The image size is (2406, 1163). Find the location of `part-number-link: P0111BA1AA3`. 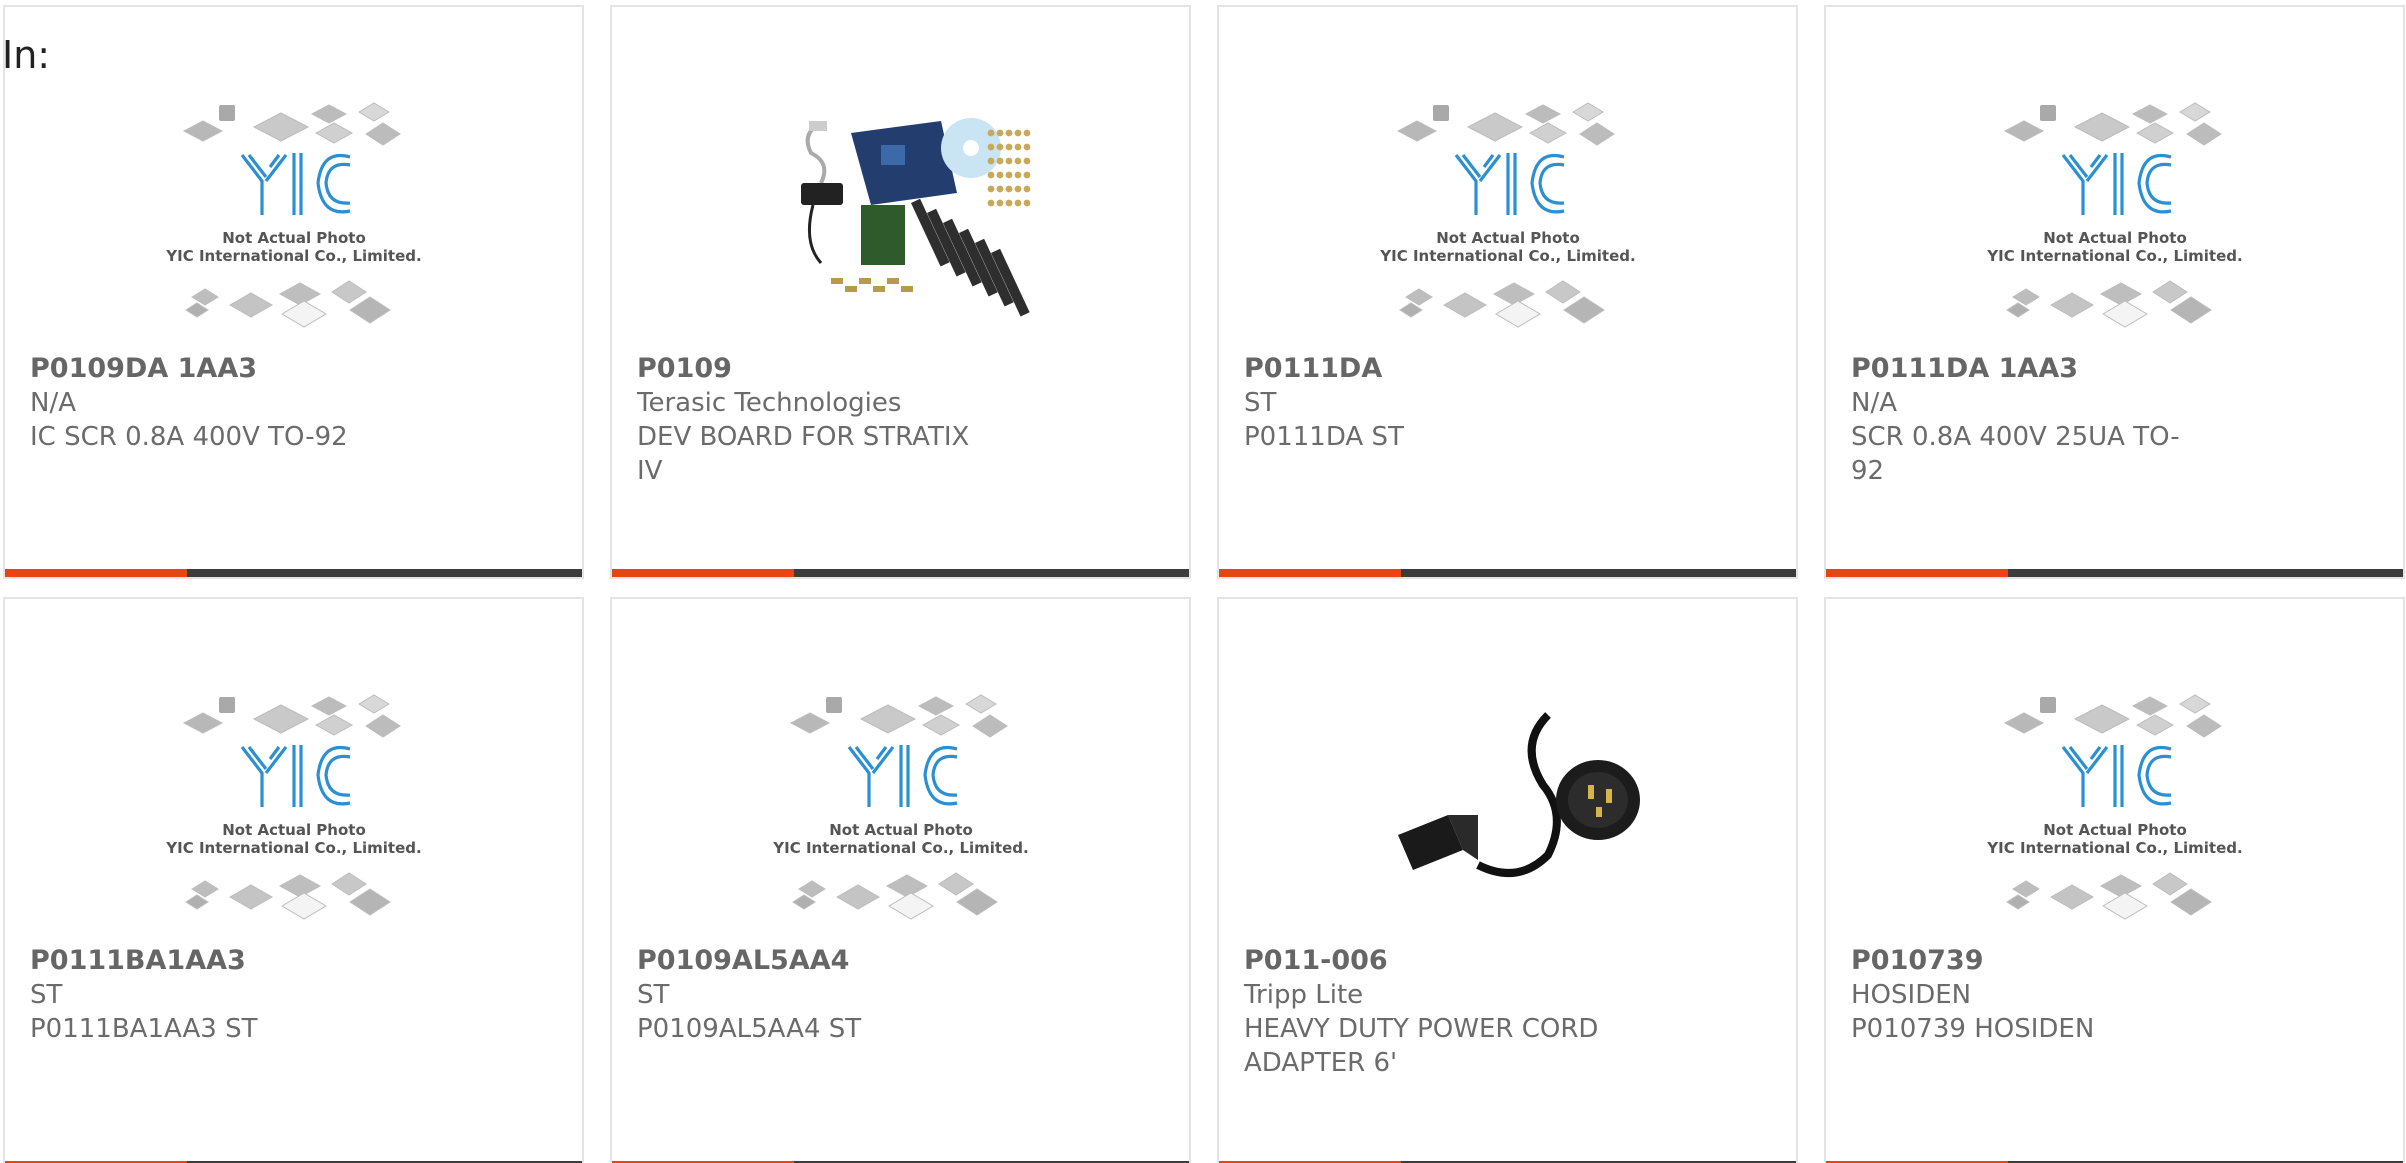

part-number-link: P0111BA1AA3 is located at coordinates (296, 961).